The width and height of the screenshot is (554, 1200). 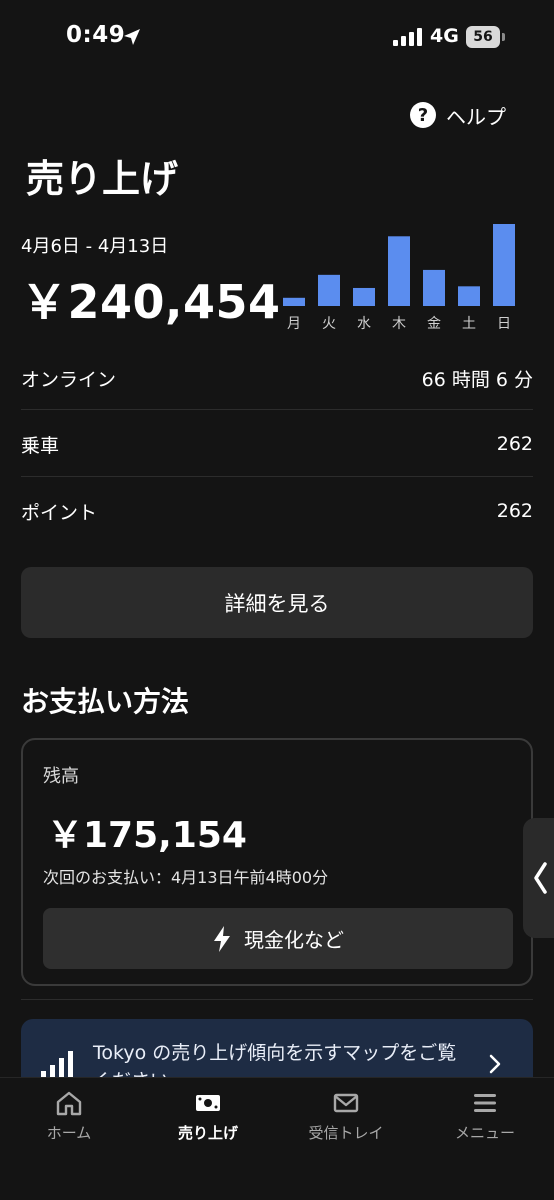 I want to click on network-type: 4G, so click(x=444, y=36).